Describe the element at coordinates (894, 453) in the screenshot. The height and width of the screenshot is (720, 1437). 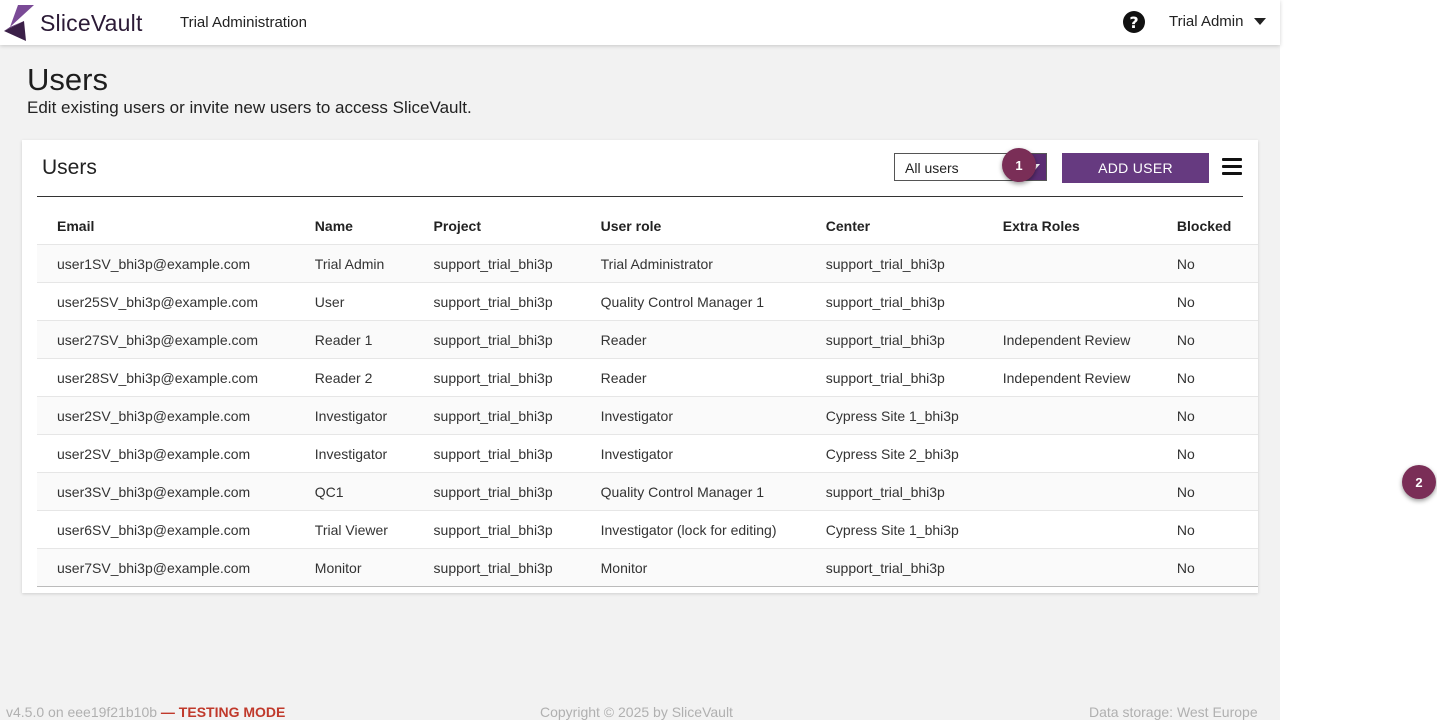
I see `table-cell-center: Cypress Site 2_bhi3p` at that location.